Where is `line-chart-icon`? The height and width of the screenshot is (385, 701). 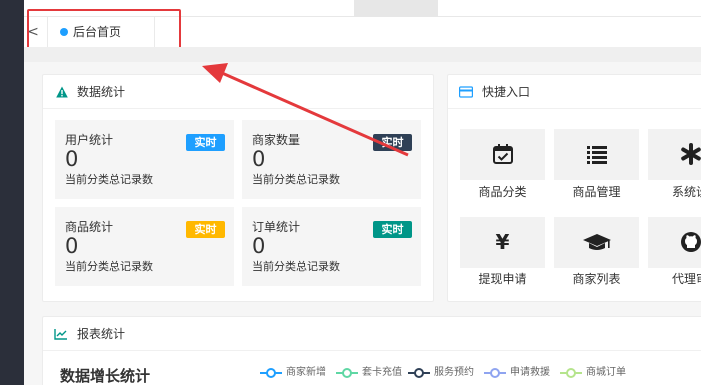
line-chart-icon is located at coordinates (60, 334).